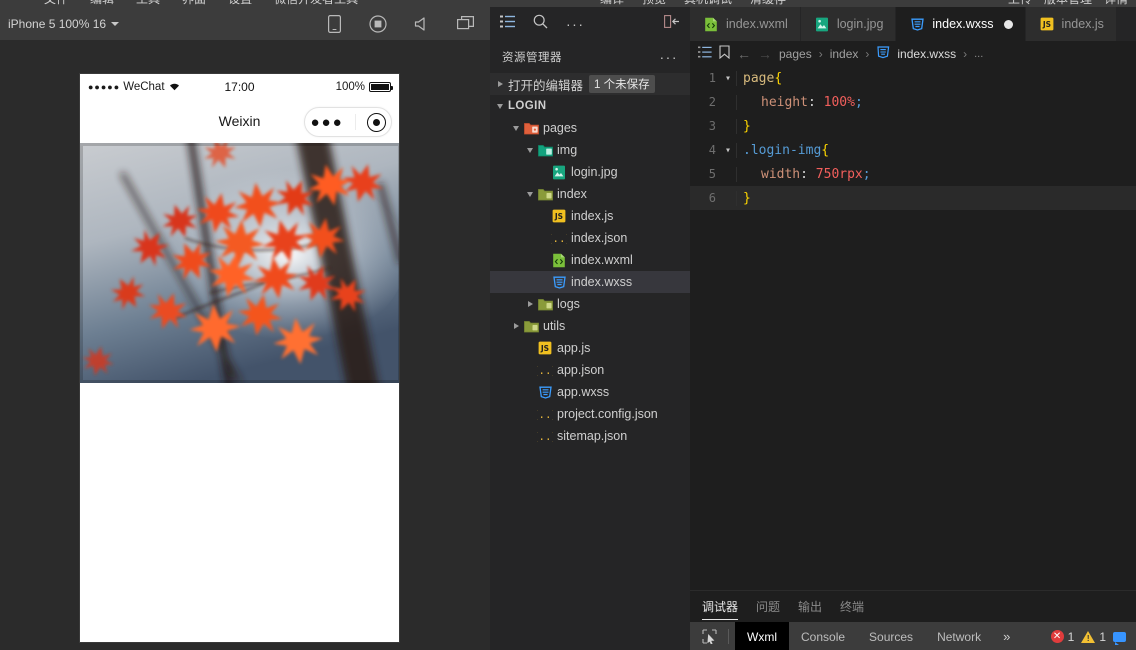 The image size is (1136, 650). What do you see at coordinates (590, 370) in the screenshot?
I see `tree-item-app-json: {..} app.json` at bounding box center [590, 370].